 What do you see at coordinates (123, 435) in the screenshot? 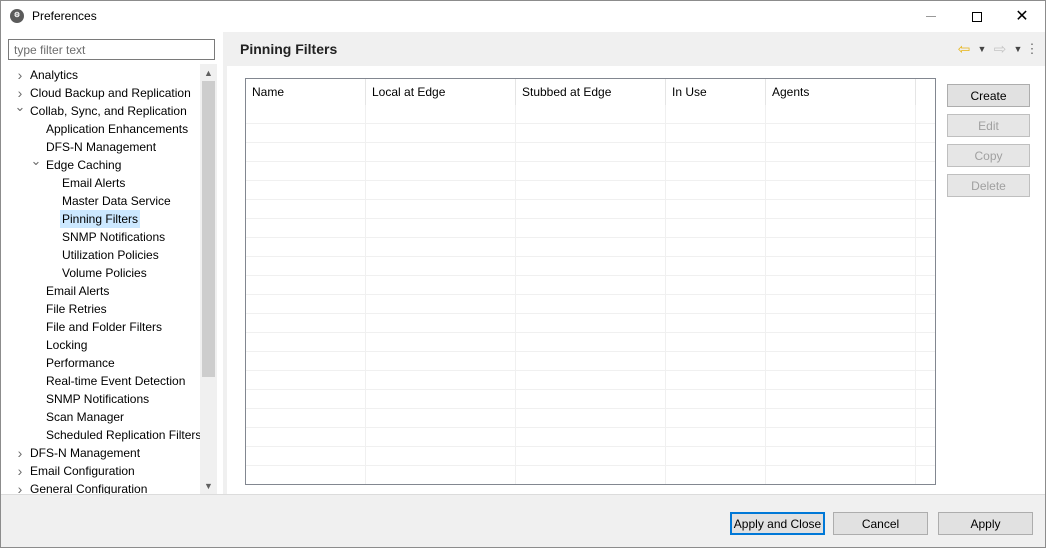
I see `tree-item-label: Scheduled Replication Filters` at bounding box center [123, 435].